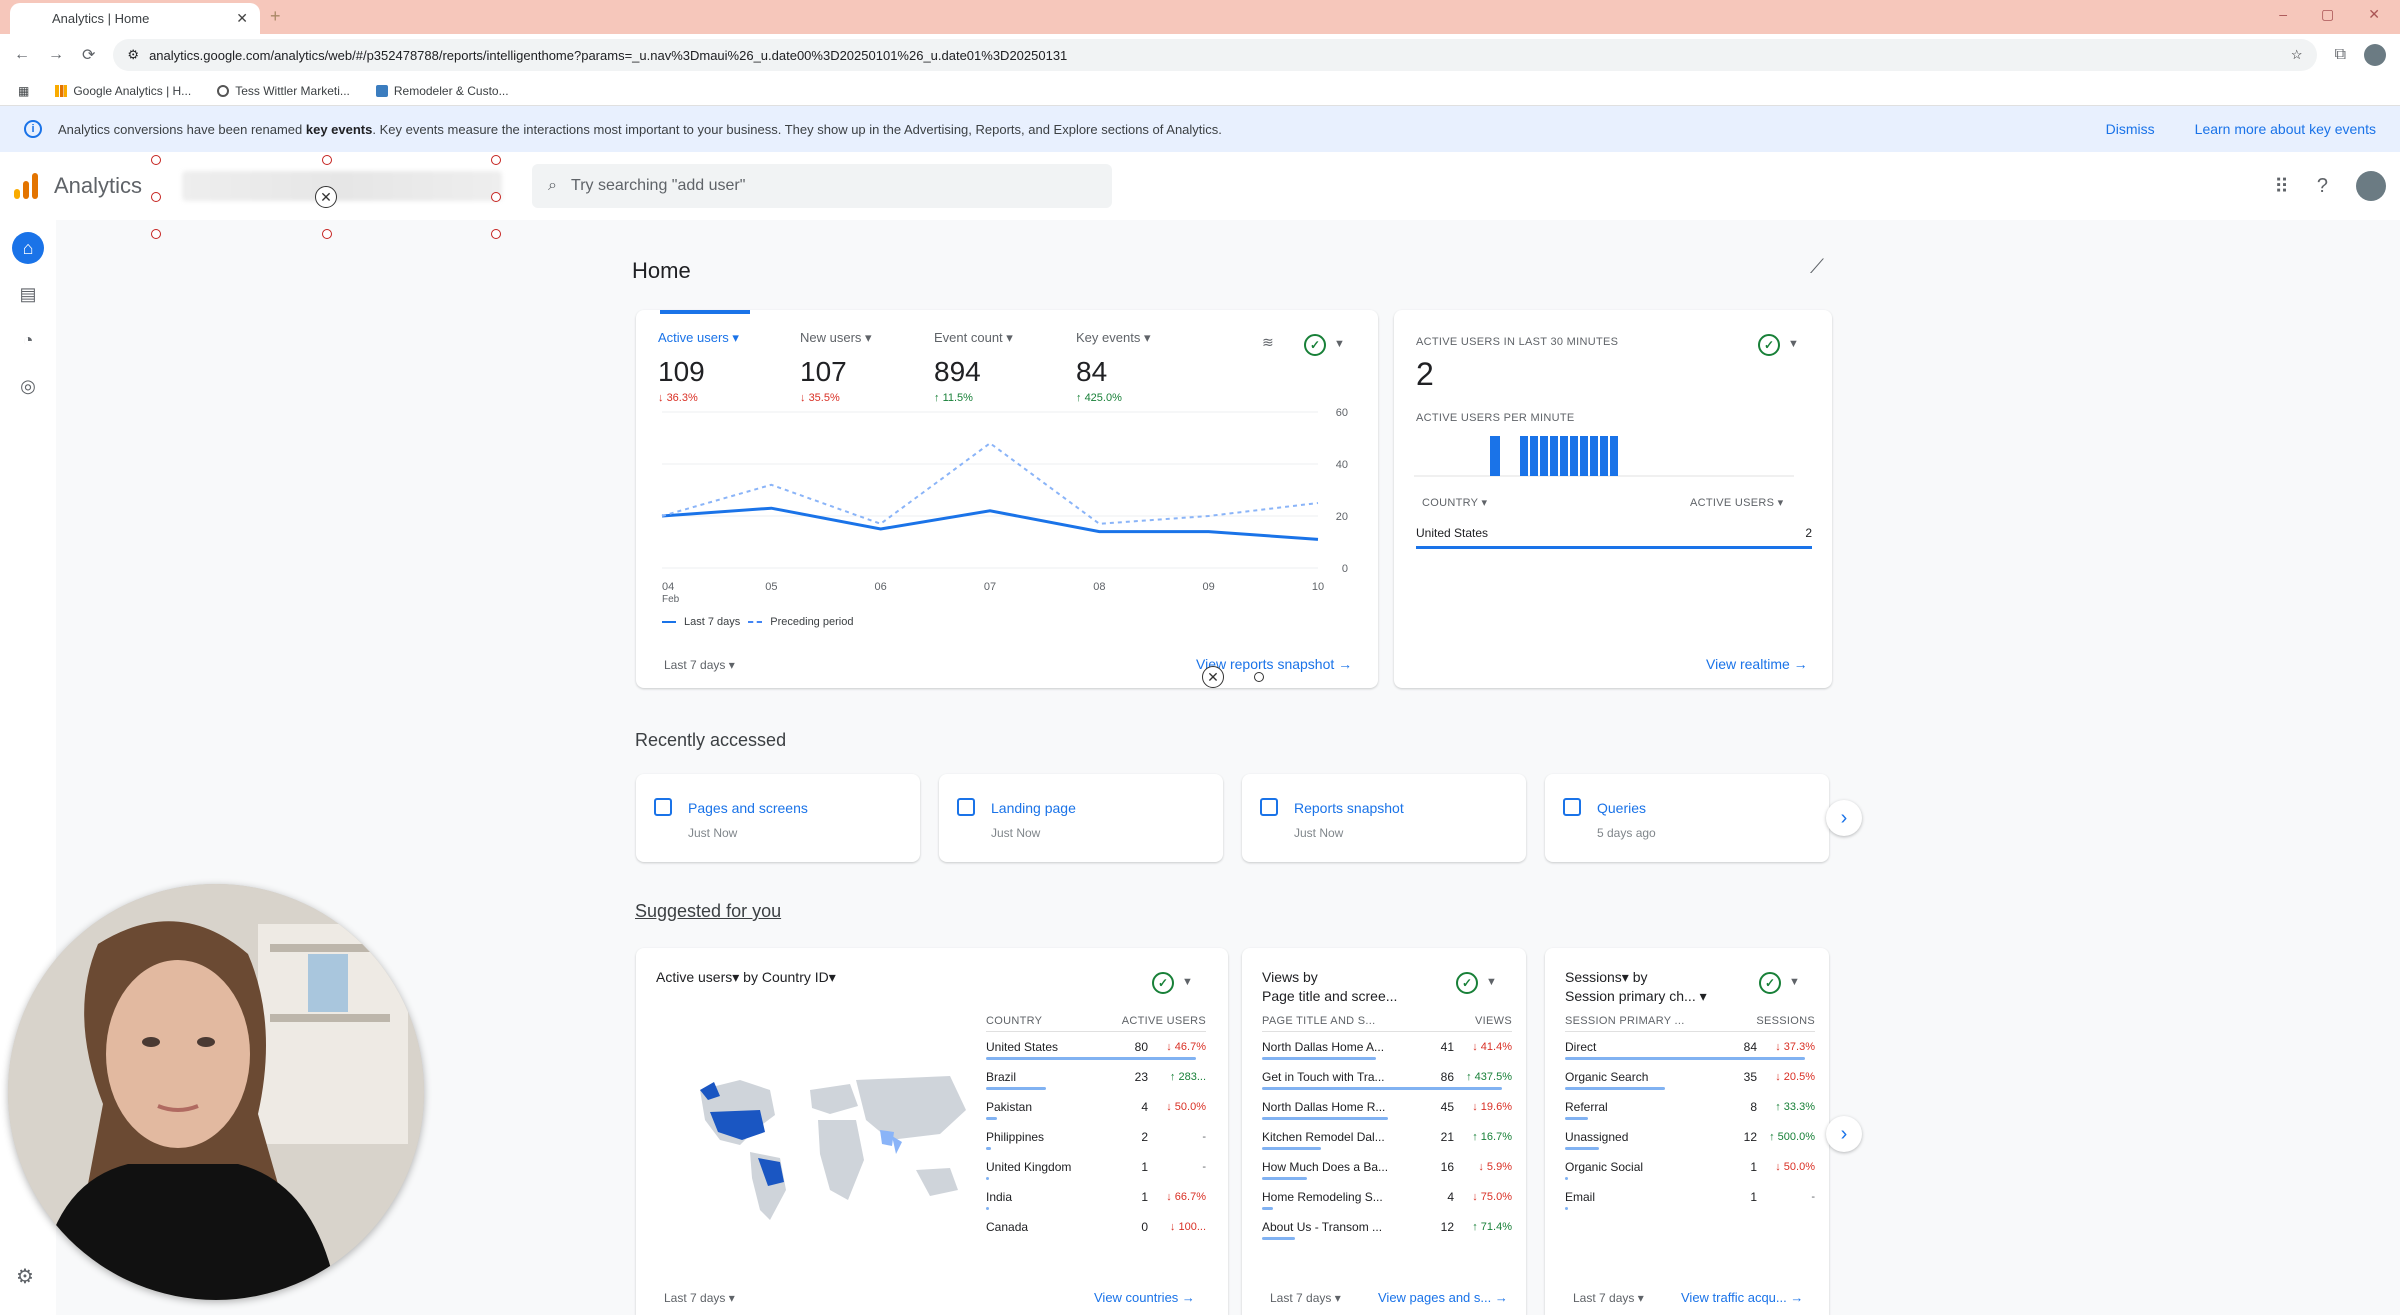 Image resolution: width=2400 pixels, height=1315 pixels. I want to click on row-value: 45, so click(1447, 1107).